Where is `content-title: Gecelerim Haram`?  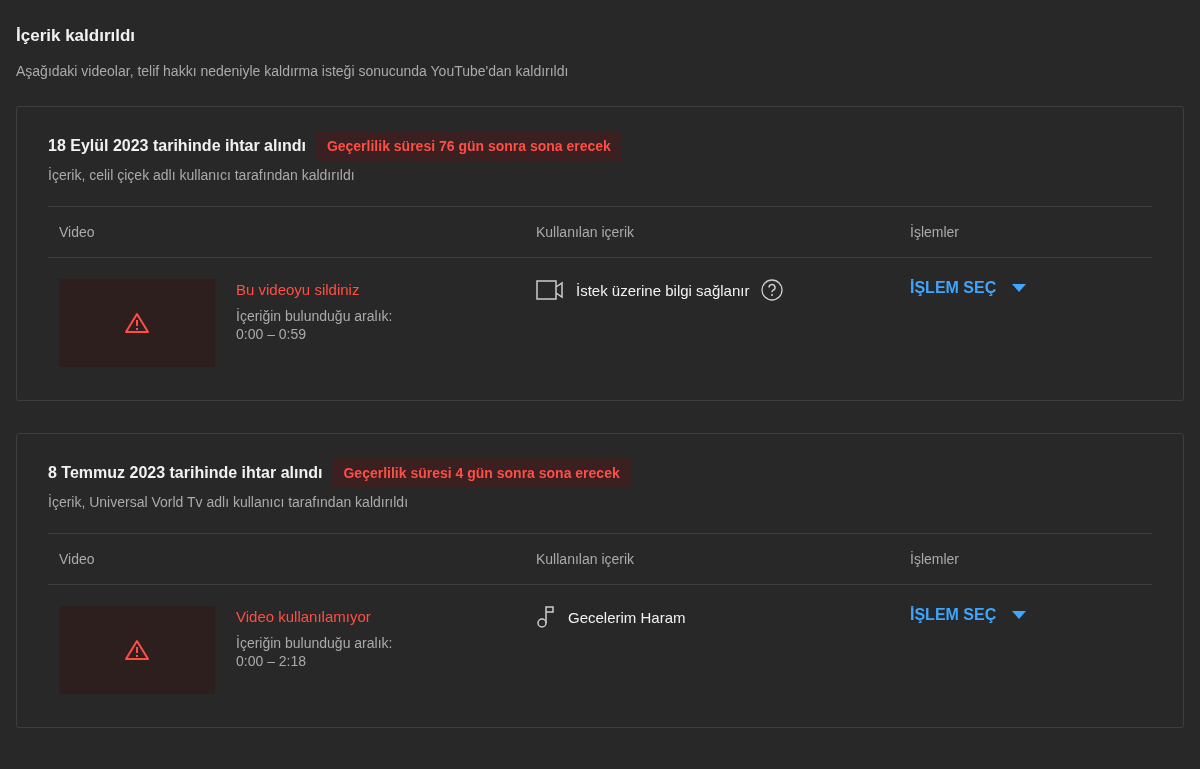 content-title: Gecelerim Haram is located at coordinates (627, 617).